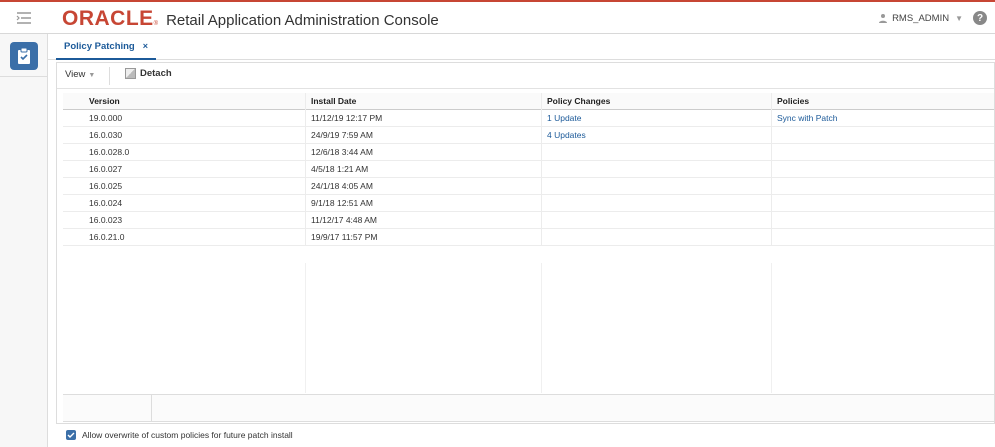 Image resolution: width=995 pixels, height=447 pixels. What do you see at coordinates (145, 46) in the screenshot?
I see `close-tab-icon: ×` at bounding box center [145, 46].